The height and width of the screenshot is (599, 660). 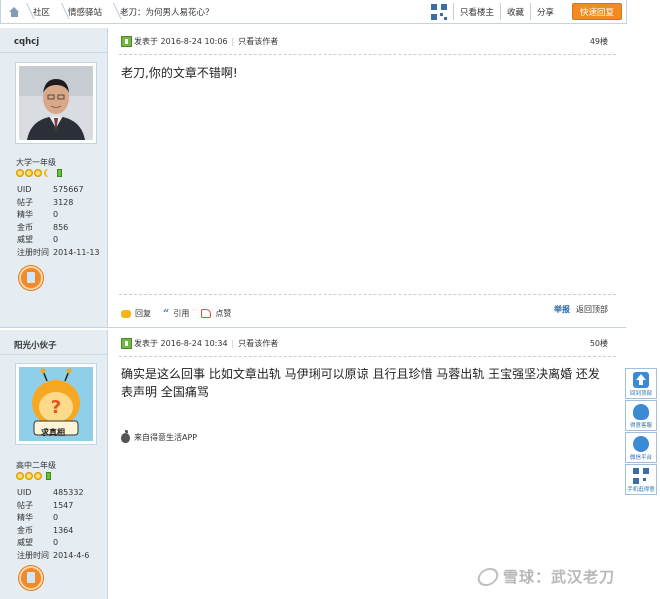 What do you see at coordinates (26, 42) in the screenshot?
I see `username: cqhcj` at bounding box center [26, 42].